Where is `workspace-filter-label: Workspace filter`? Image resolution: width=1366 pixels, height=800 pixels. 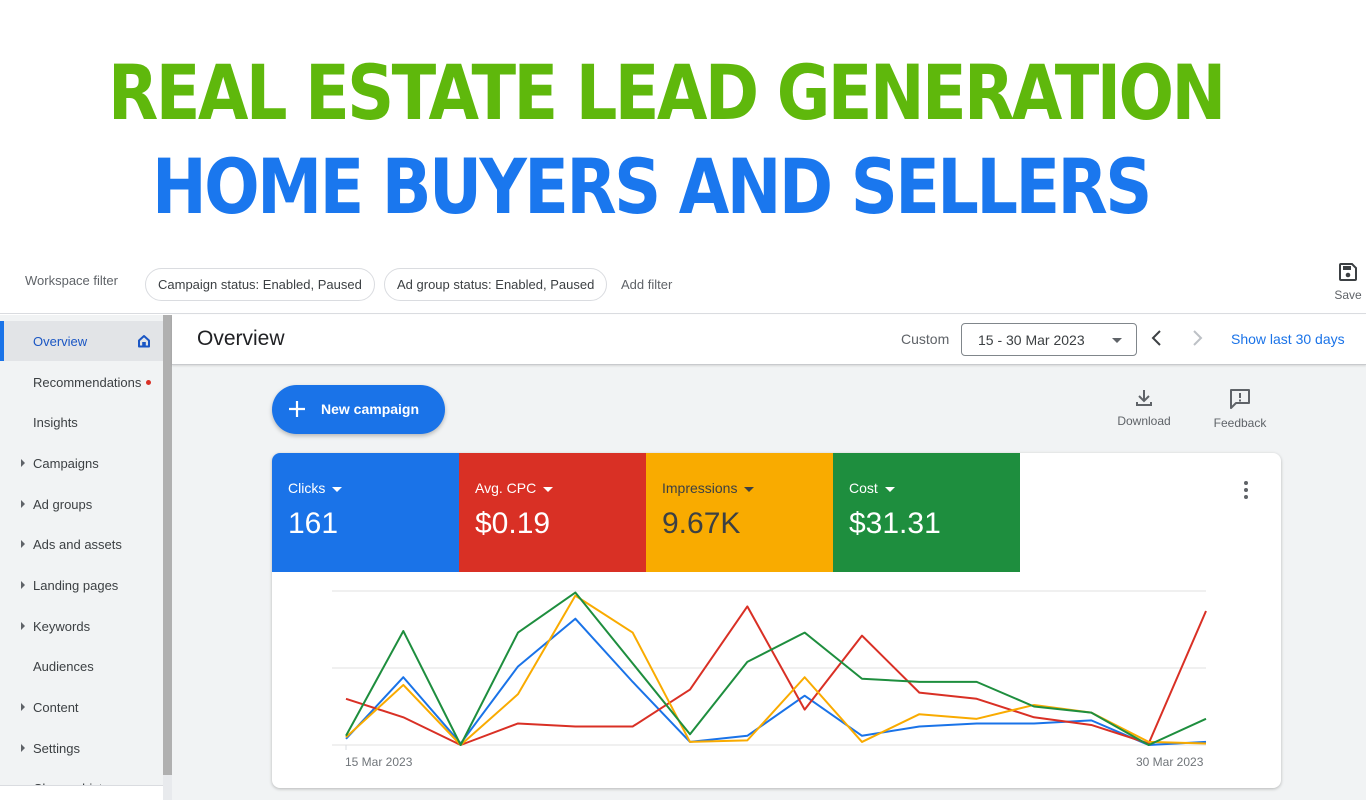
workspace-filter-label: Workspace filter is located at coordinates (71, 280).